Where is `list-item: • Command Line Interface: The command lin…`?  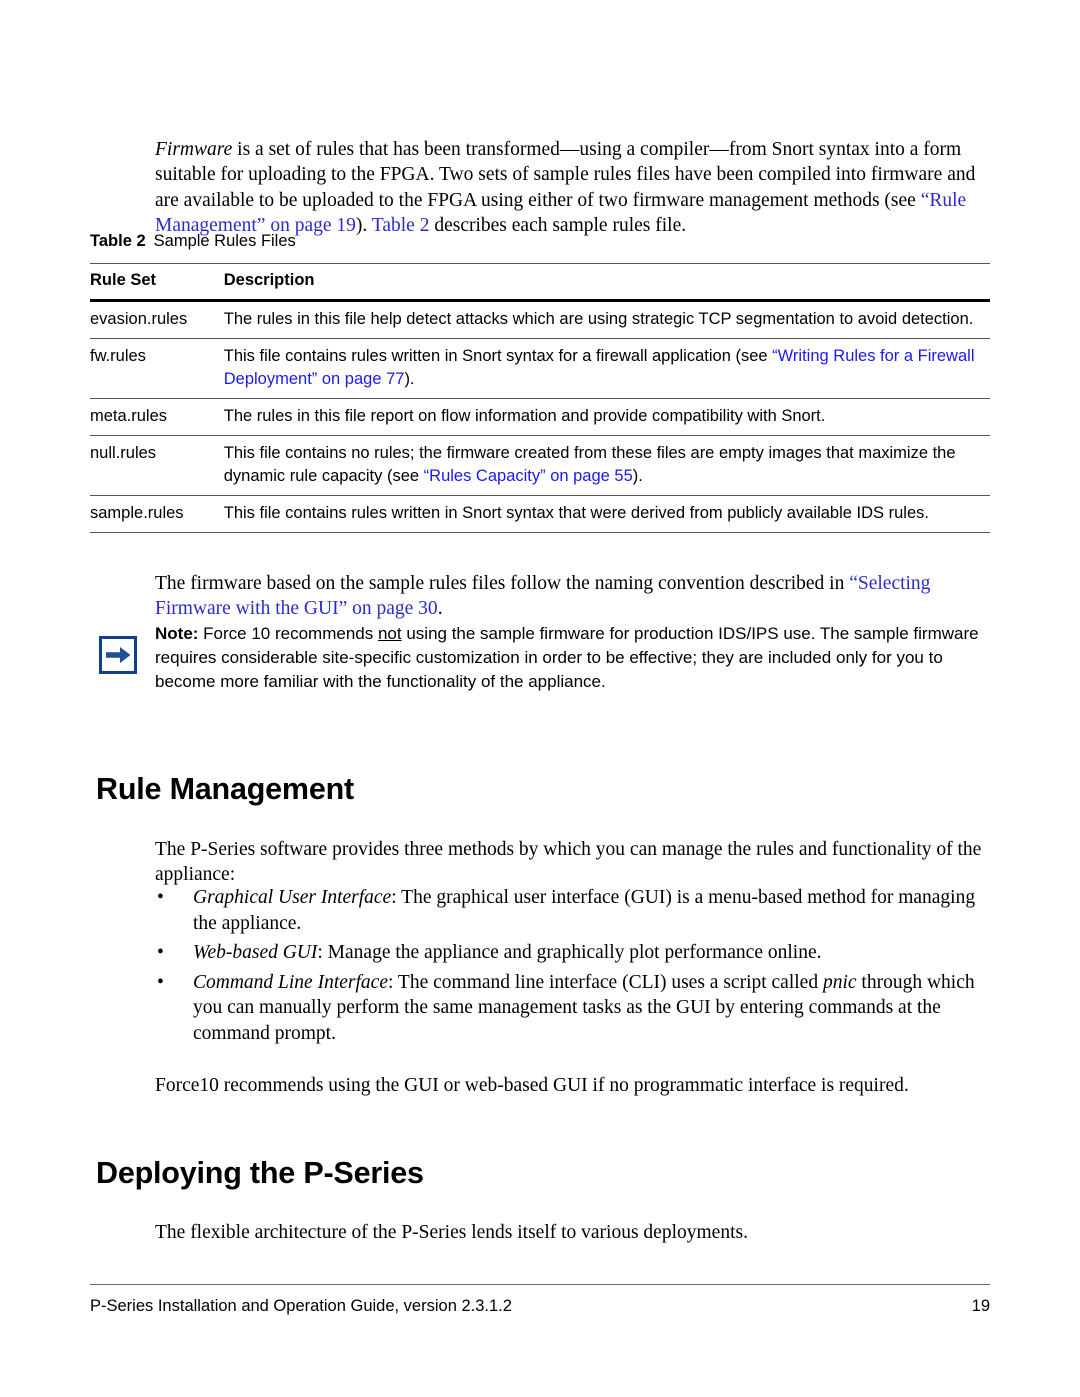
list-item: • Command Line Interface: The command lin… is located at coordinates (570, 1008).